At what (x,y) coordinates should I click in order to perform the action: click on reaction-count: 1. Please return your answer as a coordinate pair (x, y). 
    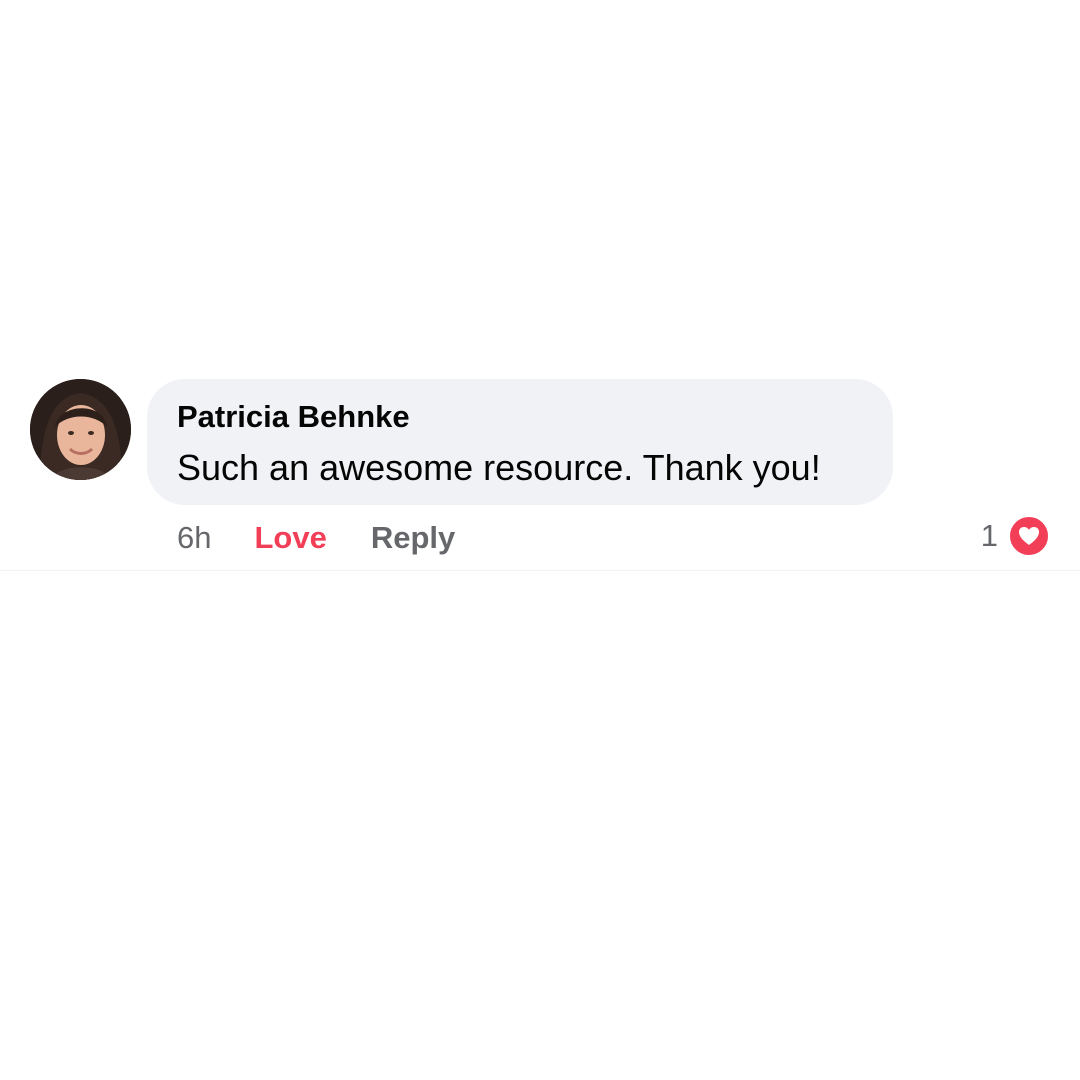
    Looking at the image, I should click on (989, 535).